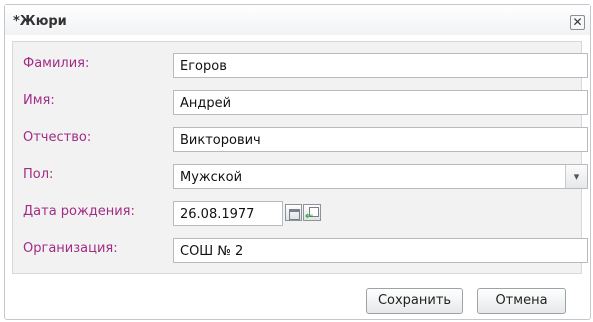 This screenshot has height=322, width=593. What do you see at coordinates (309, 216) in the screenshot?
I see `arrow-left-icon: ⇐` at bounding box center [309, 216].